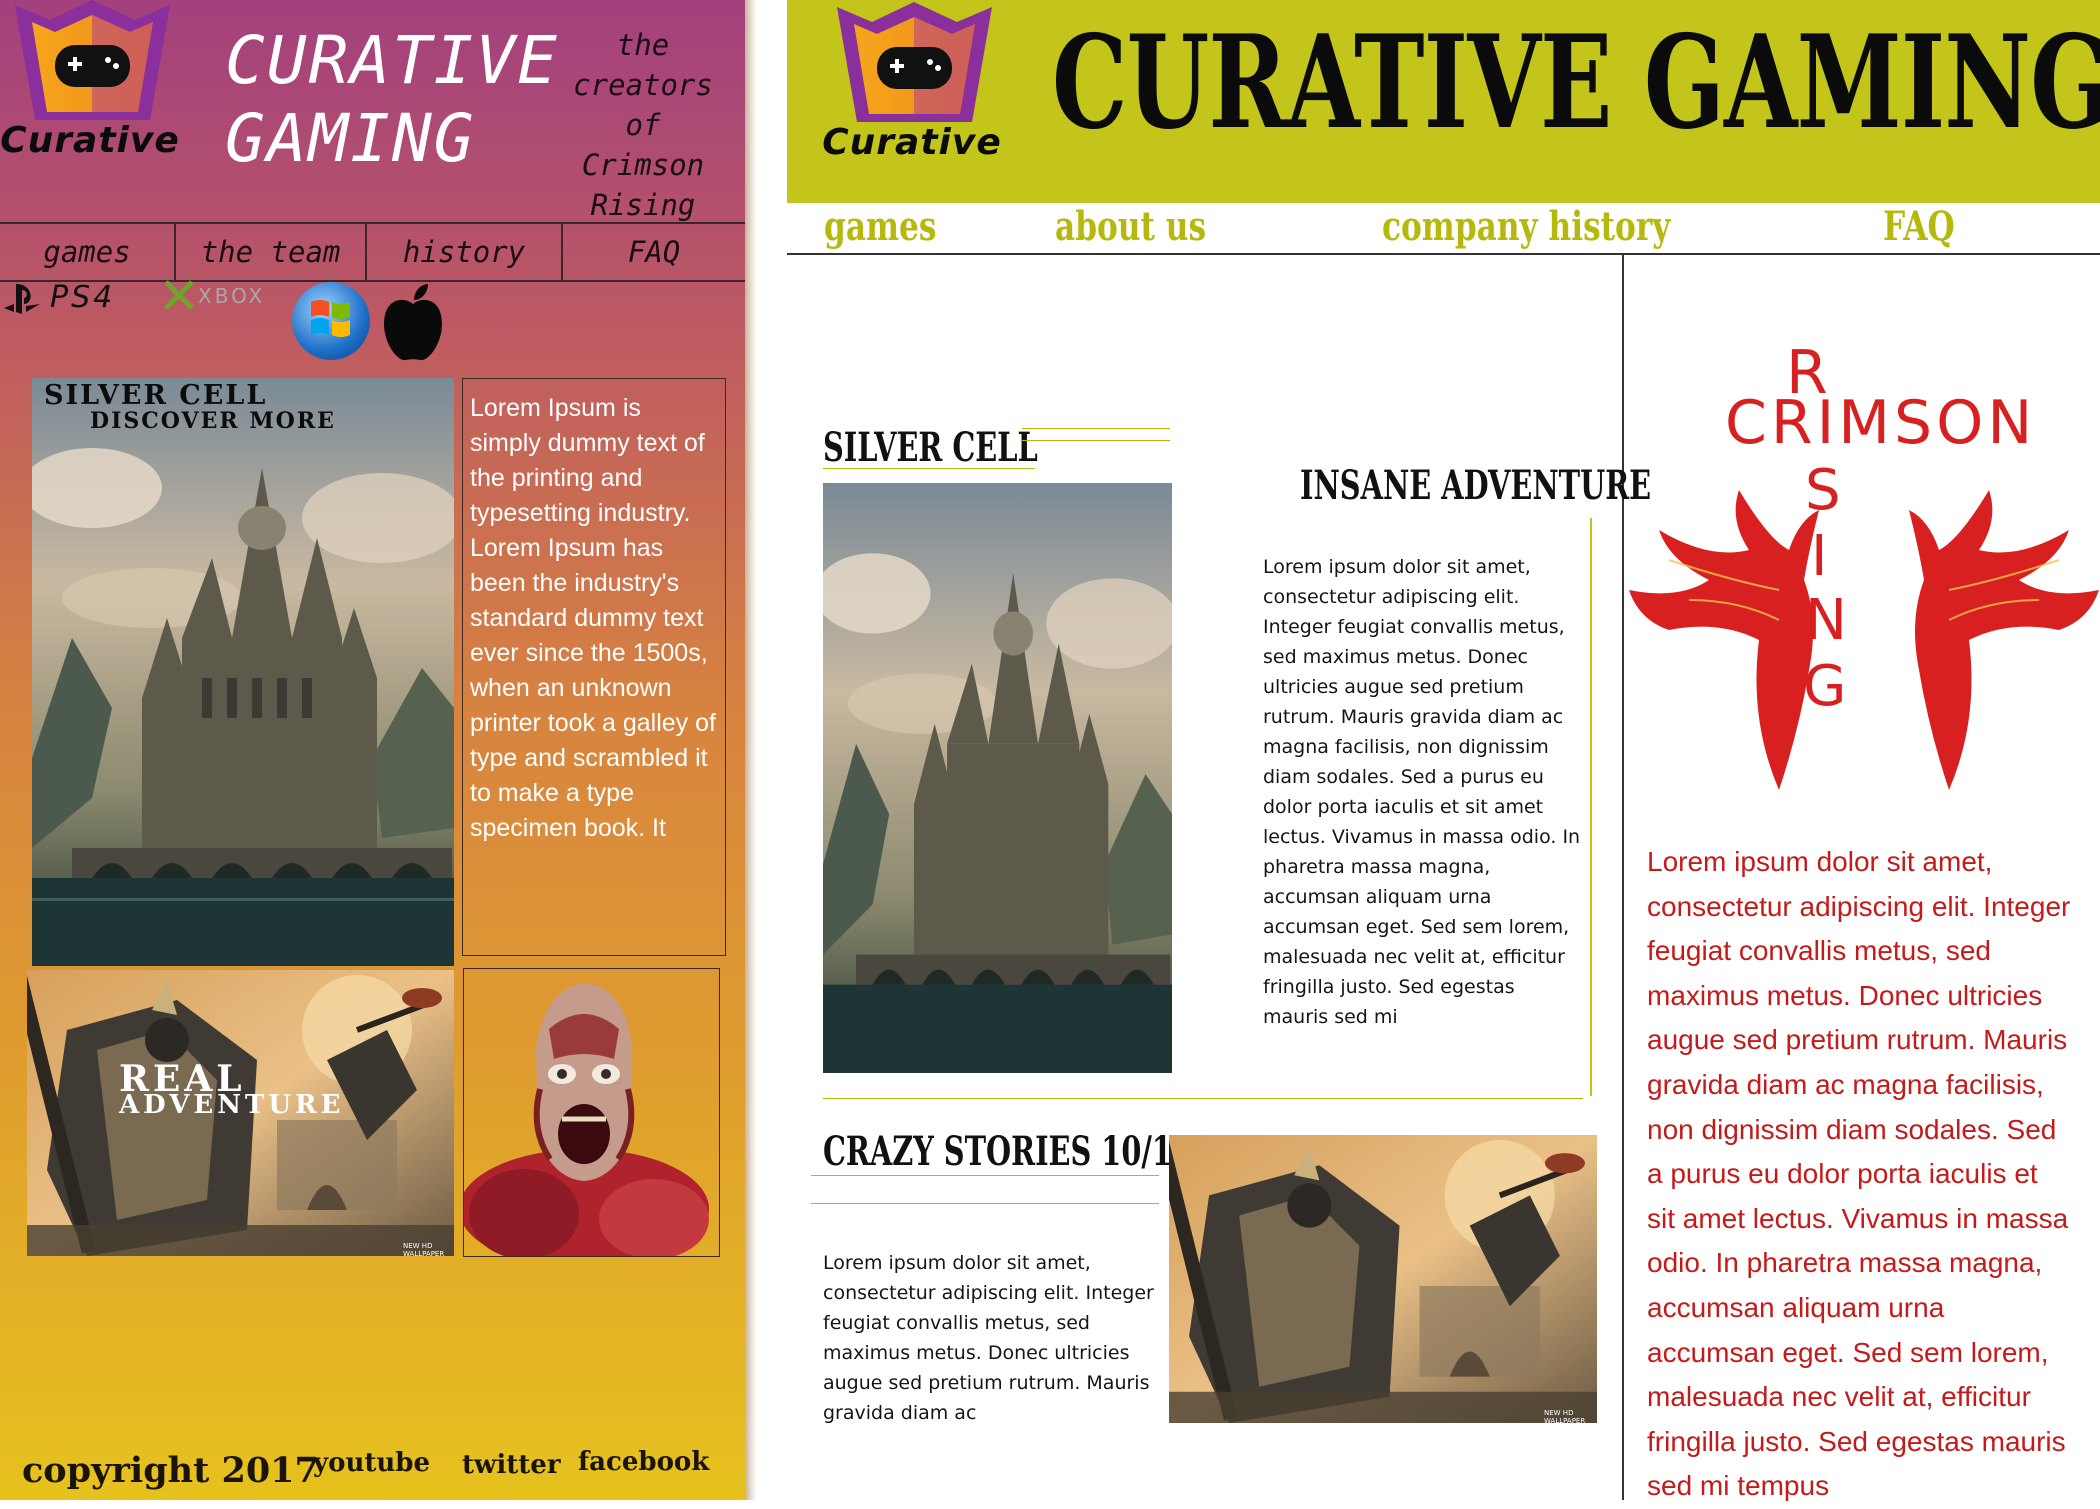  What do you see at coordinates (1881, 423) in the screenshot?
I see `logo-word-crimson: CRIMSON` at bounding box center [1881, 423].